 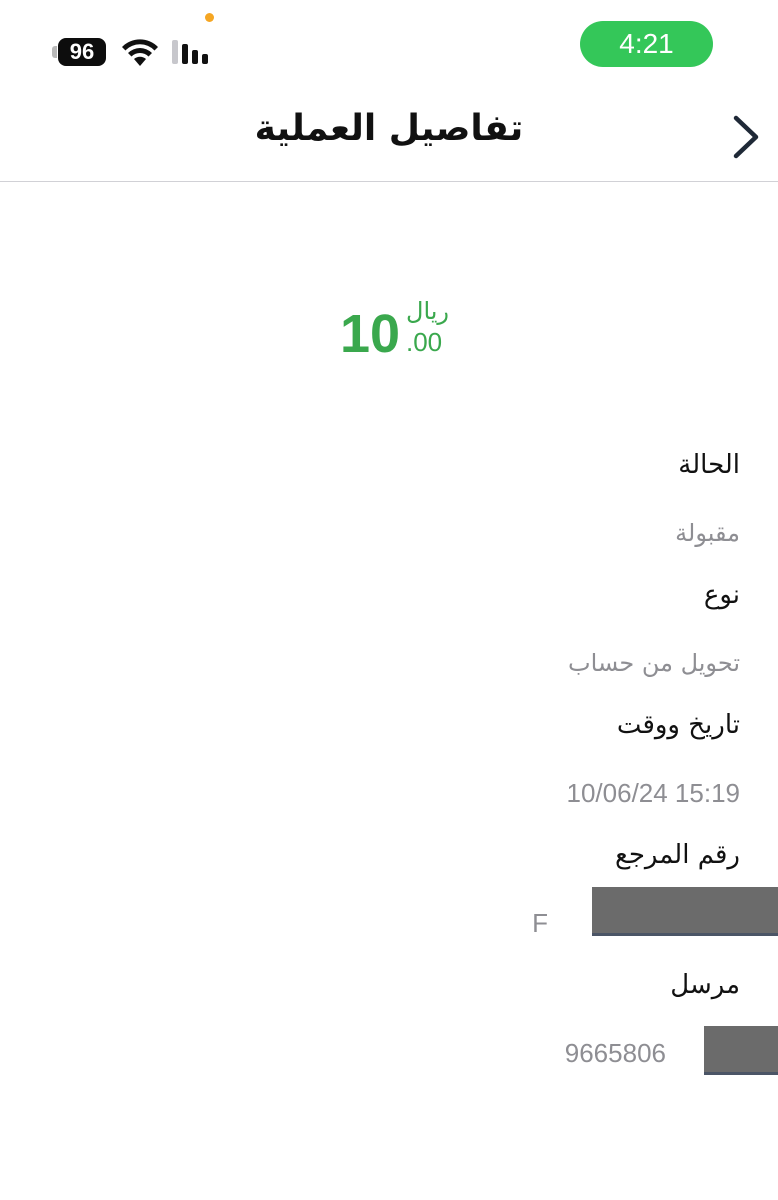 I want to click on amount-currency: ريال, so click(x=428, y=311).